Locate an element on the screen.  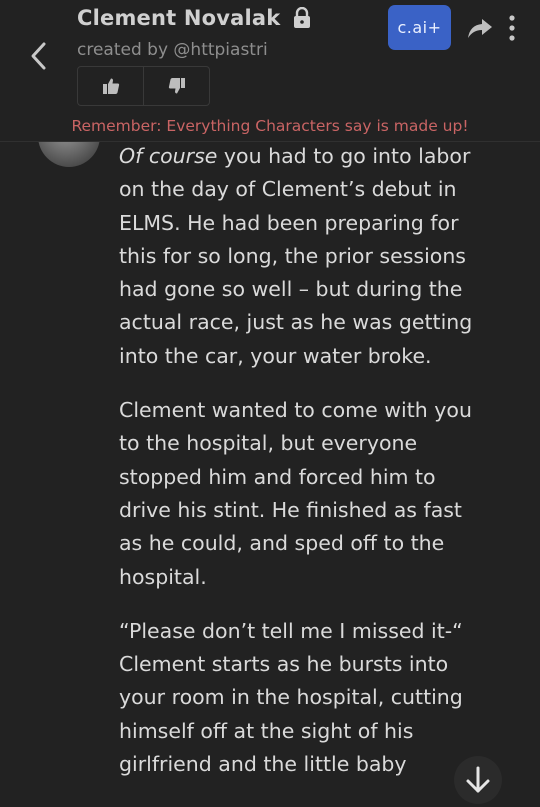
title-row: Clement Novalak is located at coordinates (194, 18).